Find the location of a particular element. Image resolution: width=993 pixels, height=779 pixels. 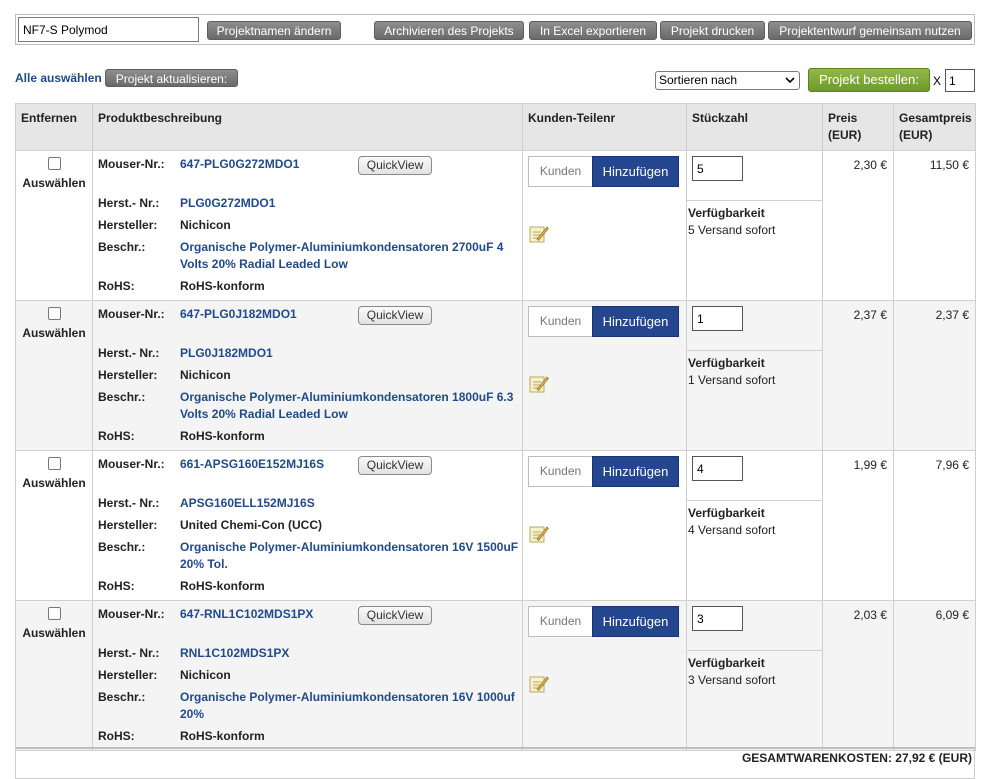

sort-select: Sortieren nach is located at coordinates (727, 80).